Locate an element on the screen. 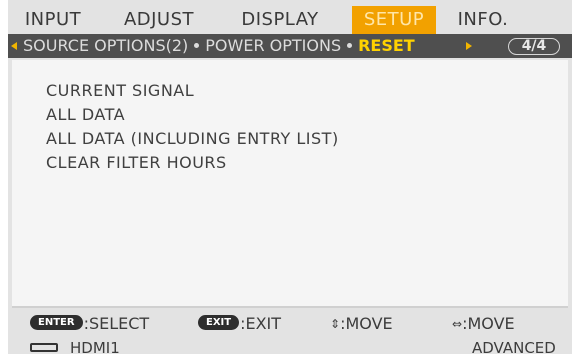 Image resolution: width=581 pixels, height=354 pixels. help-move-horizontal: ⇔:MOVE is located at coordinates (483, 324).